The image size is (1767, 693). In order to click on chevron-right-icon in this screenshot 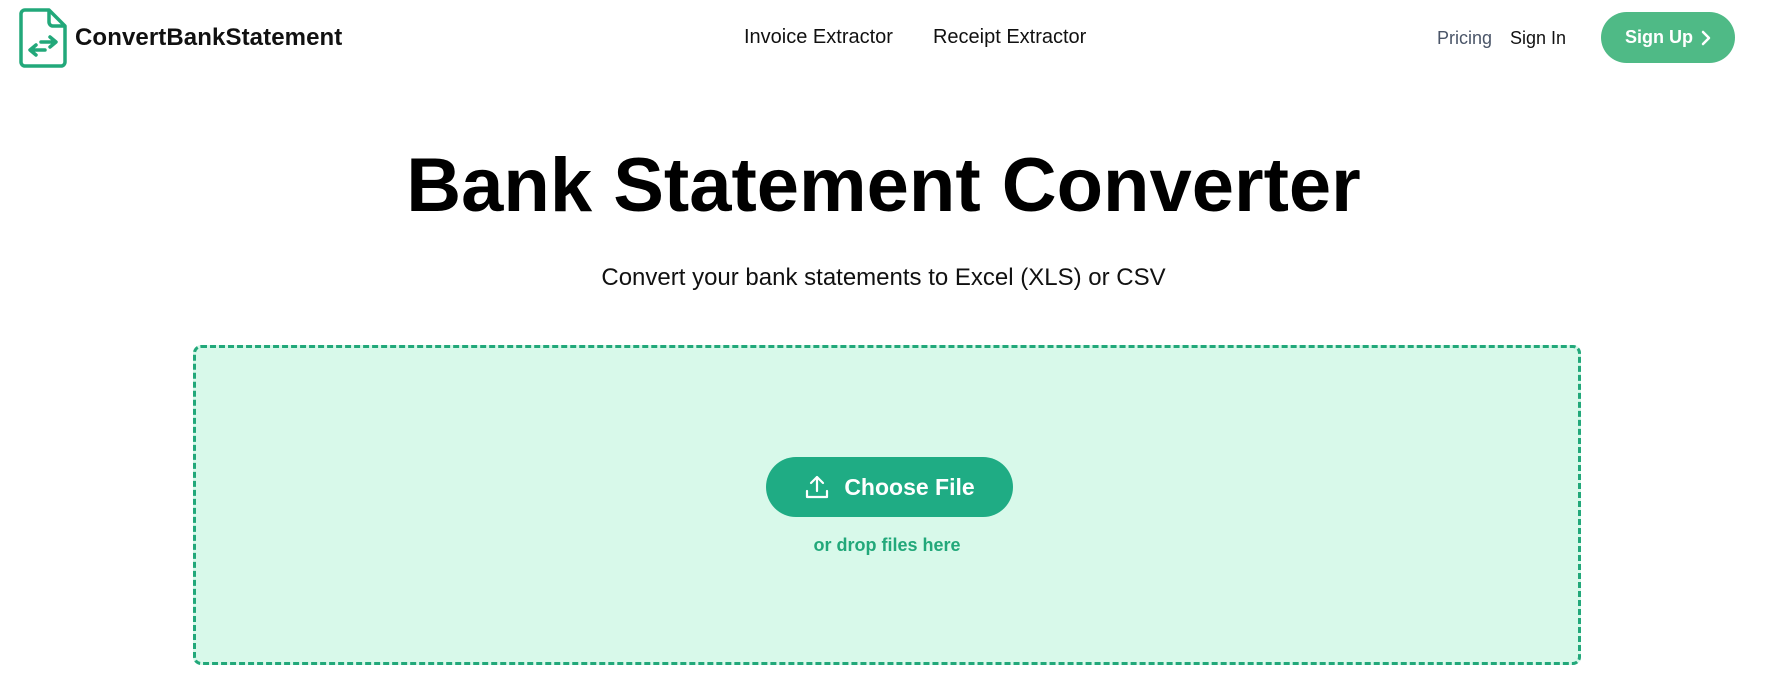, I will do `click(1706, 37)`.